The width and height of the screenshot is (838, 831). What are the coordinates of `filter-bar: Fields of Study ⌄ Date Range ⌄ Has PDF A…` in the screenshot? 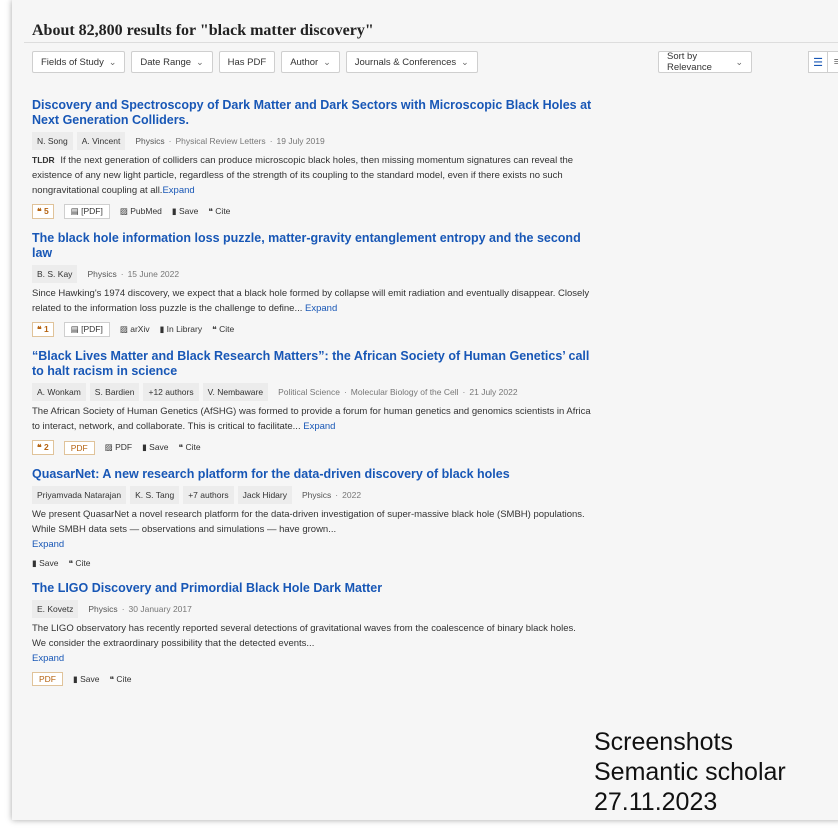 It's located at (255, 62).